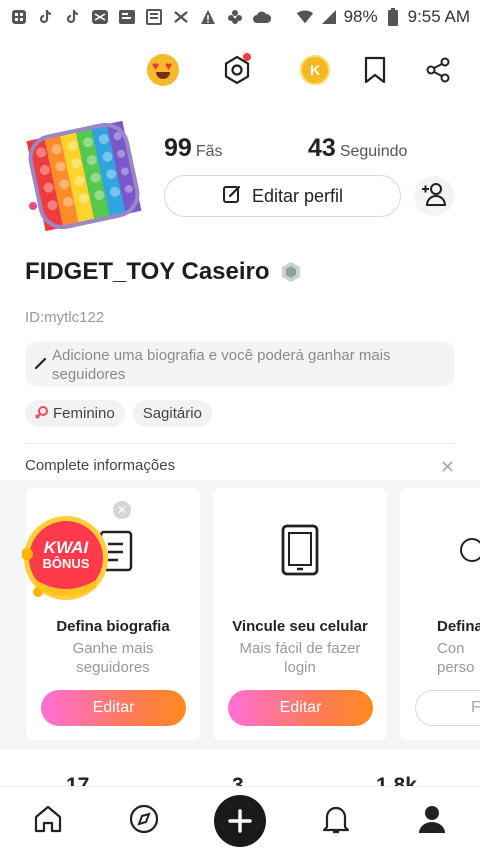  I want to click on card-phone-title: Vincule seu celular, so click(300, 626).